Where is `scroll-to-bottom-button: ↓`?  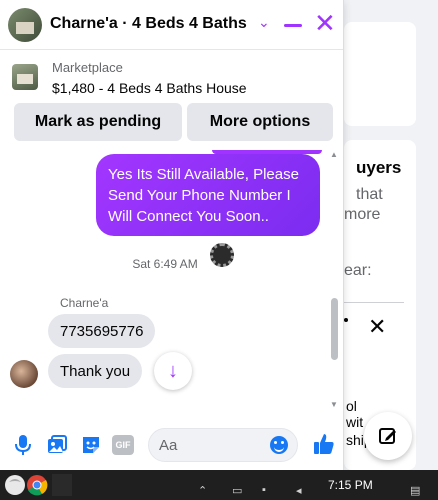 scroll-to-bottom-button: ↓ is located at coordinates (173, 371).